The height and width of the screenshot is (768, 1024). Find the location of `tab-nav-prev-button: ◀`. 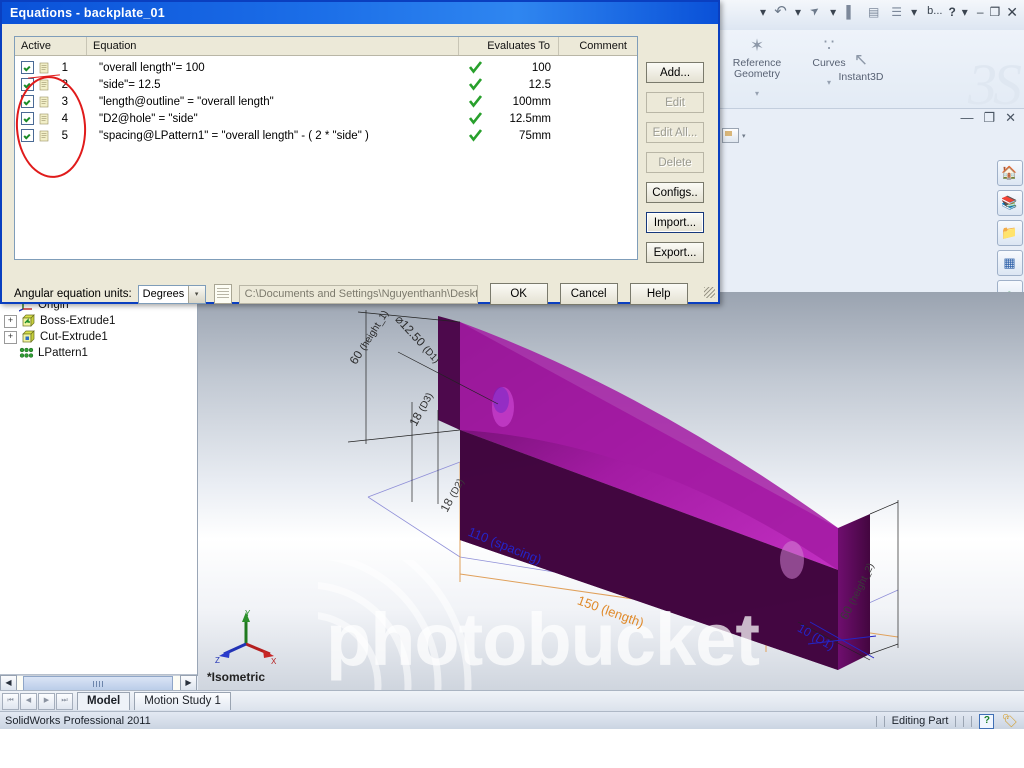

tab-nav-prev-button: ◀ is located at coordinates (28, 701).